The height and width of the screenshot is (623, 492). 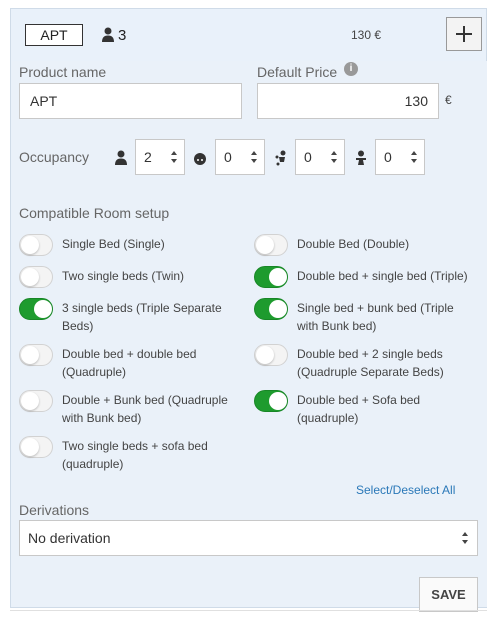 I want to click on product-code-badge: APT, so click(x=54, y=35).